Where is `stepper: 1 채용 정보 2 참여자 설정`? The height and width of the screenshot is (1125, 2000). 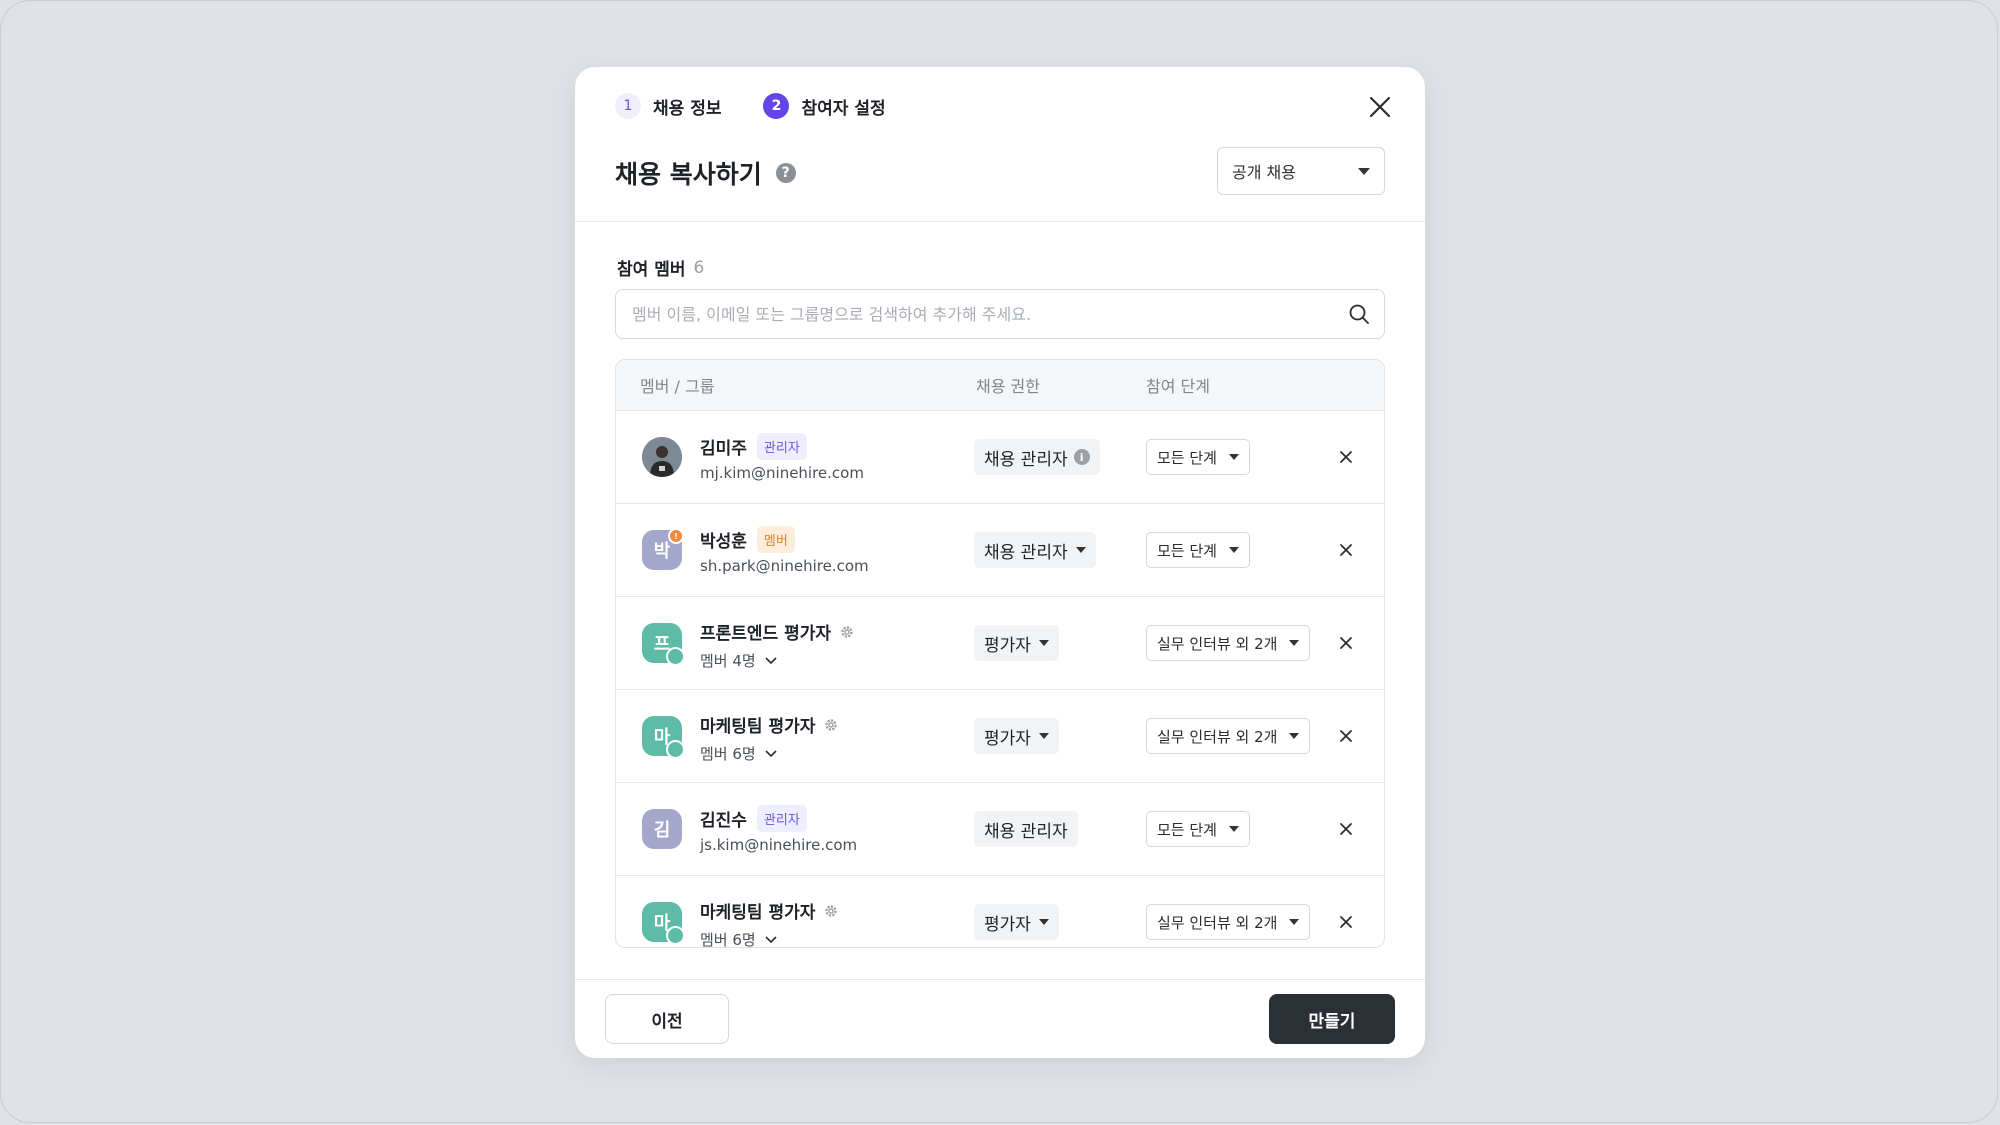 stepper: 1 채용 정보 2 참여자 설정 is located at coordinates (771, 106).